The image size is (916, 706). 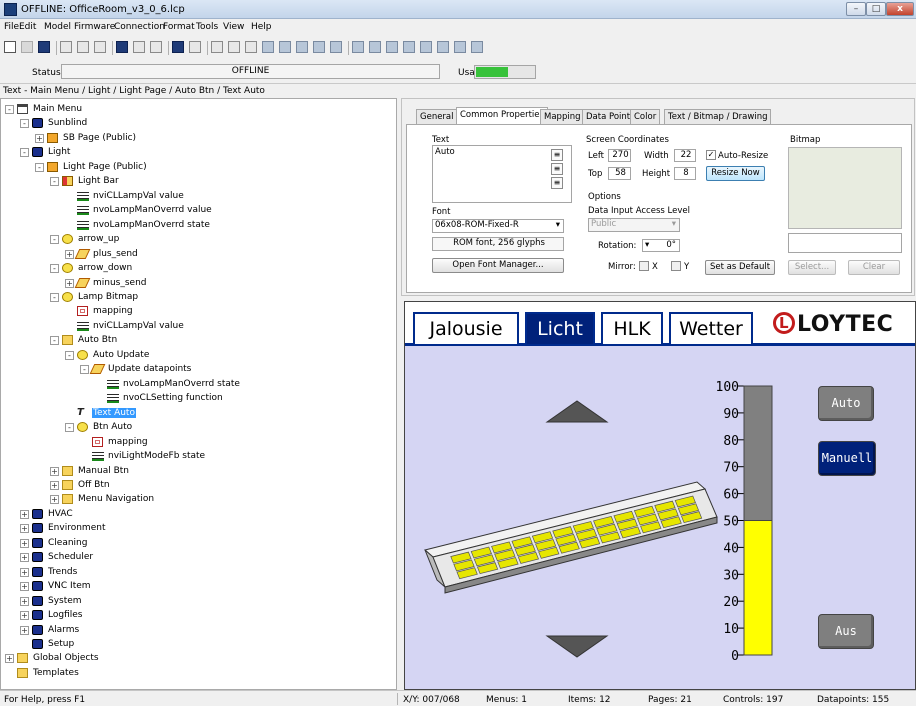 I want to click on resize-now-button: Resize Now, so click(x=735, y=173).